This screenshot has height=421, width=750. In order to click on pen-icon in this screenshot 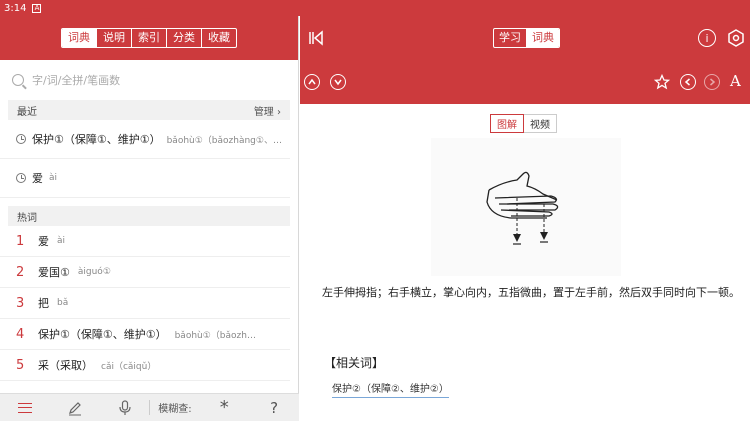, I will do `click(74, 408)`.